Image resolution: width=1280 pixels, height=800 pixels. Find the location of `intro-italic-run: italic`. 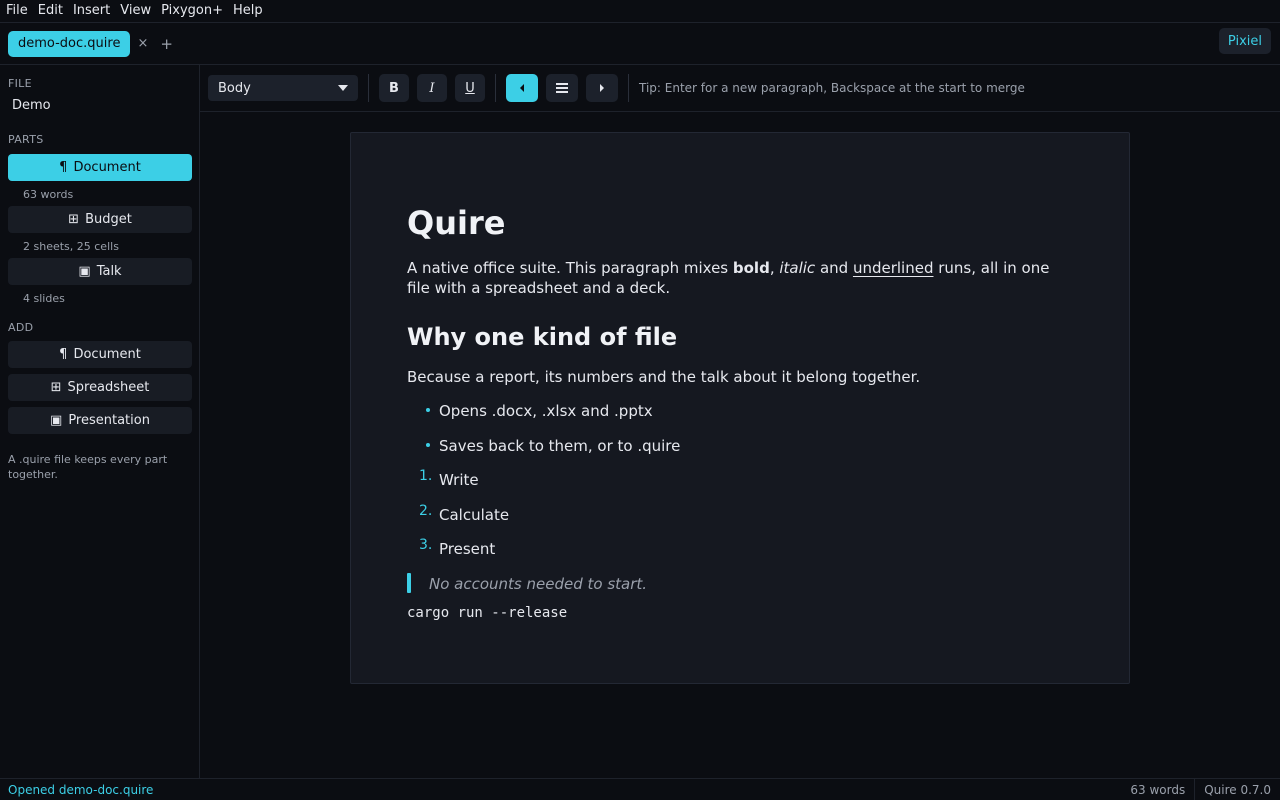

intro-italic-run: italic is located at coordinates (797, 268).